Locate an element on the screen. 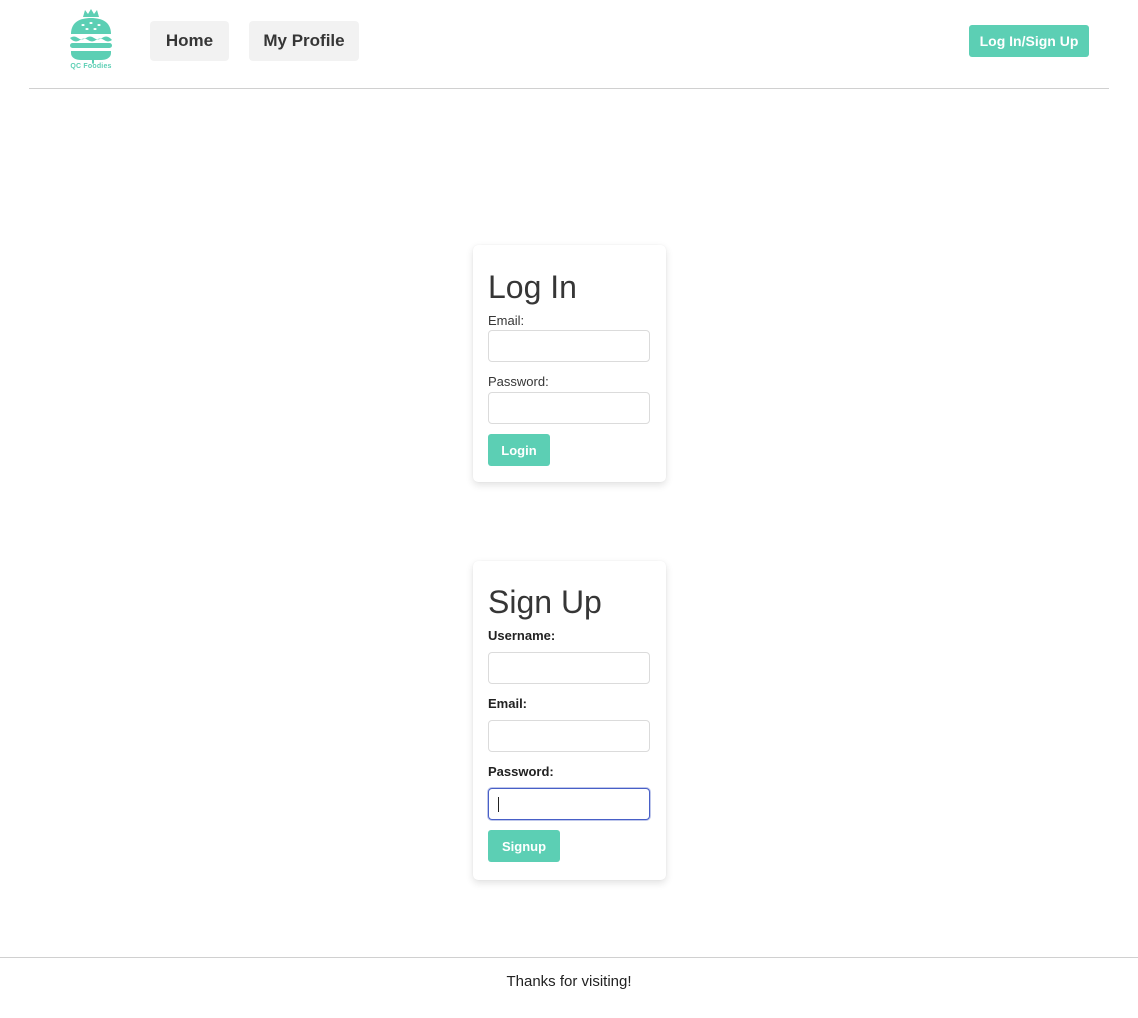 The width and height of the screenshot is (1138, 1018). brand-logo: QC Foodies is located at coordinates (91, 40).